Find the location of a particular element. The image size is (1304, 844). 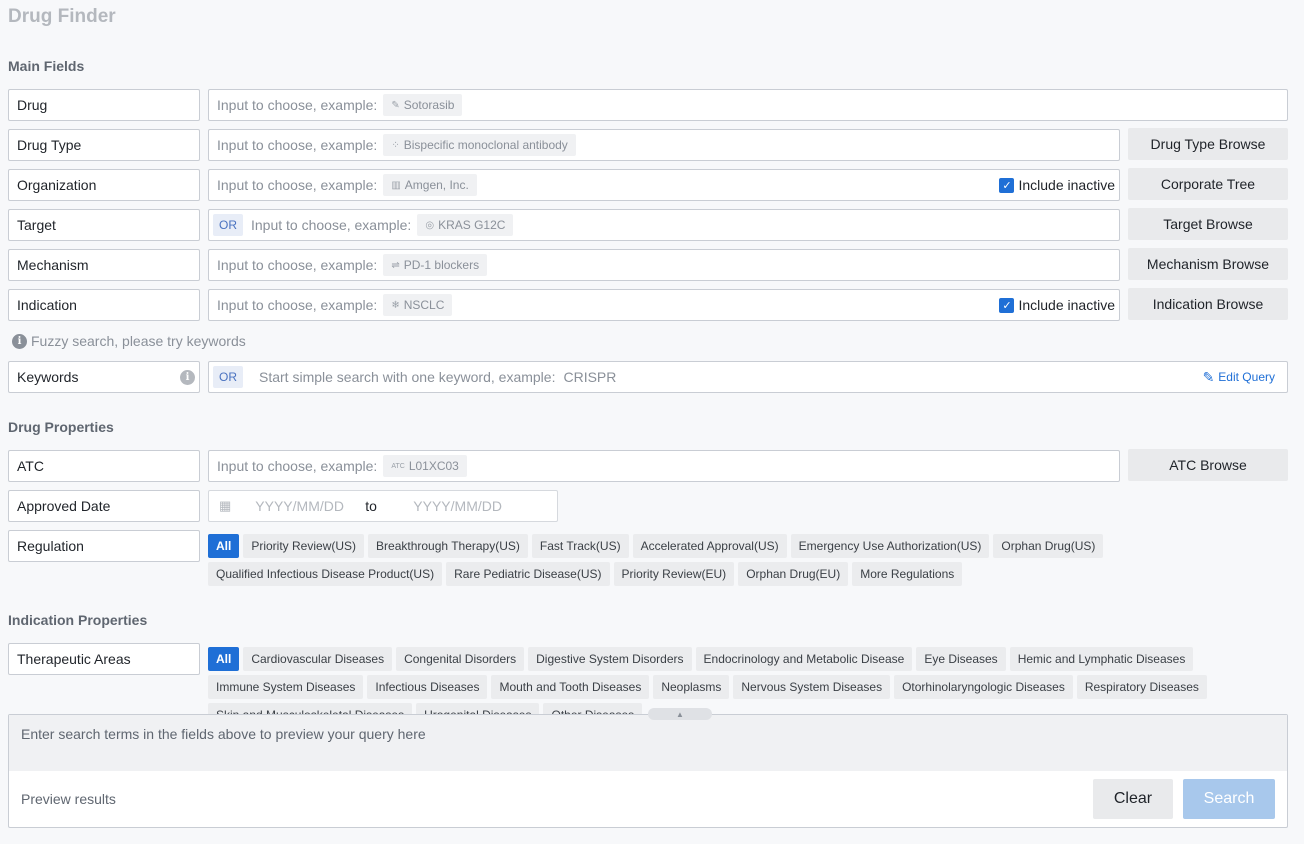

therapeutic-area-tag: Neoplasms is located at coordinates (691, 687).